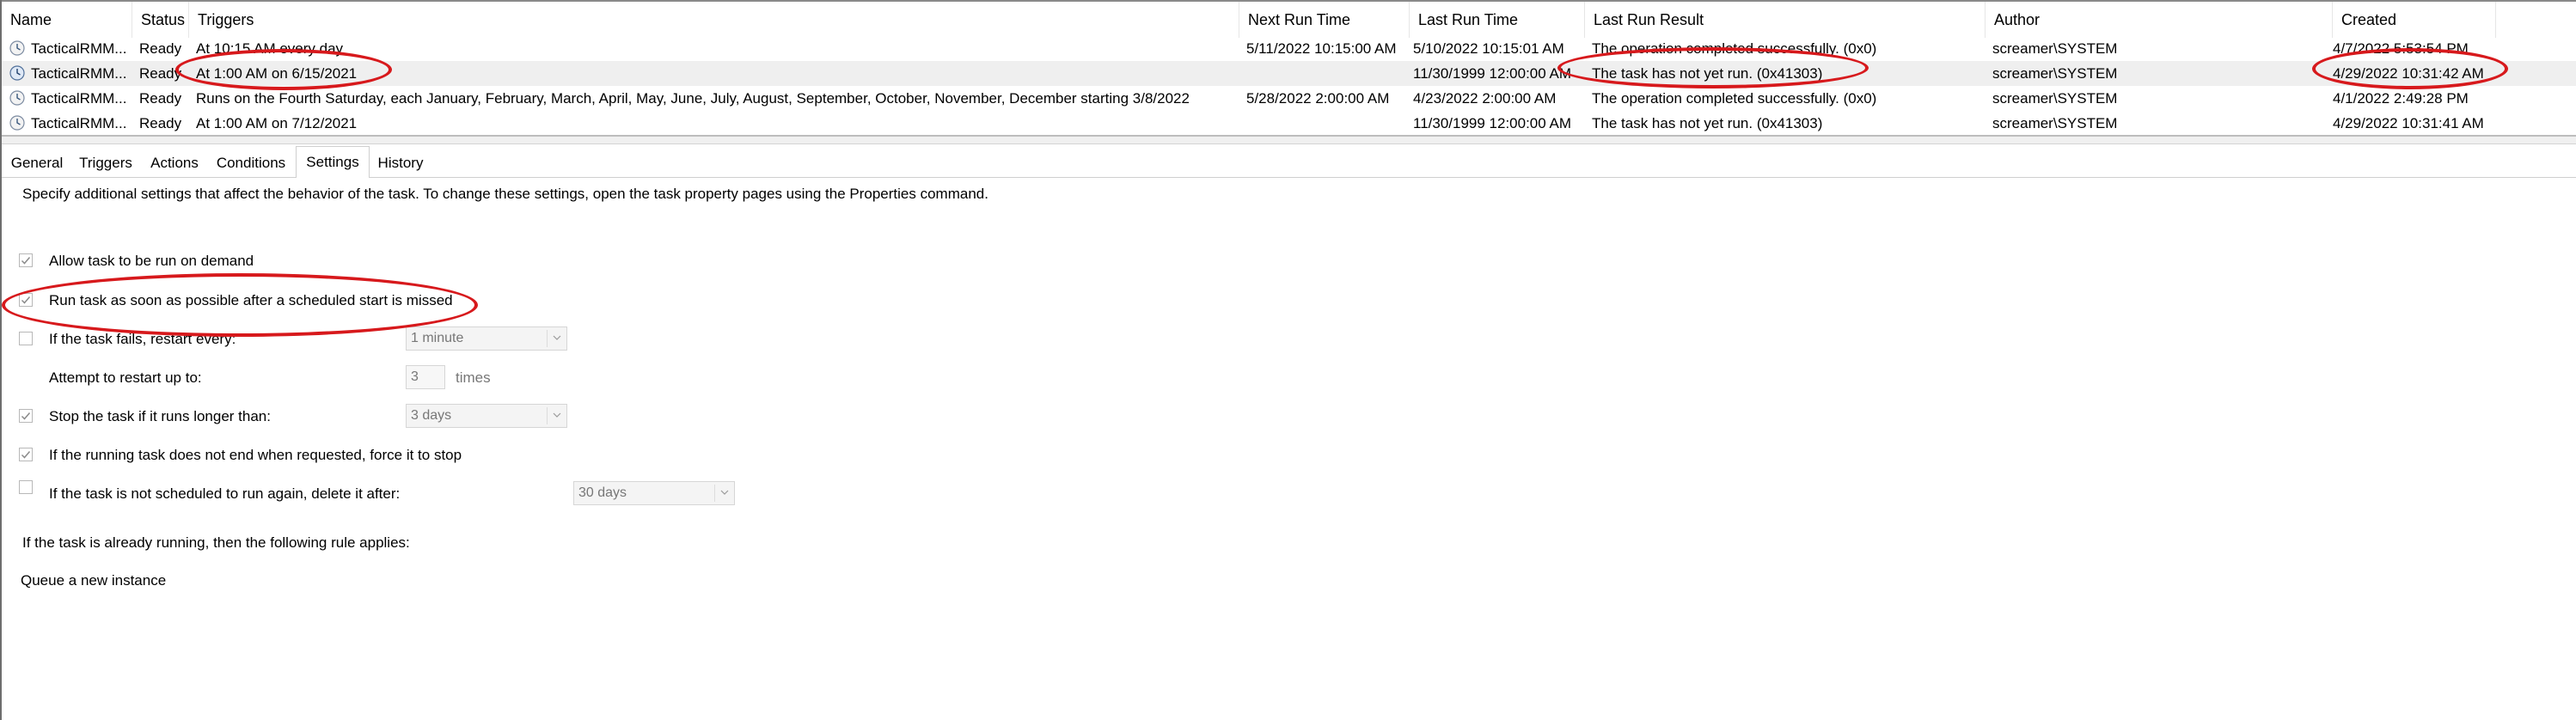 This screenshot has height=720, width=2576. Describe the element at coordinates (425, 377) in the screenshot. I see `attempt-count-input: 3` at that location.